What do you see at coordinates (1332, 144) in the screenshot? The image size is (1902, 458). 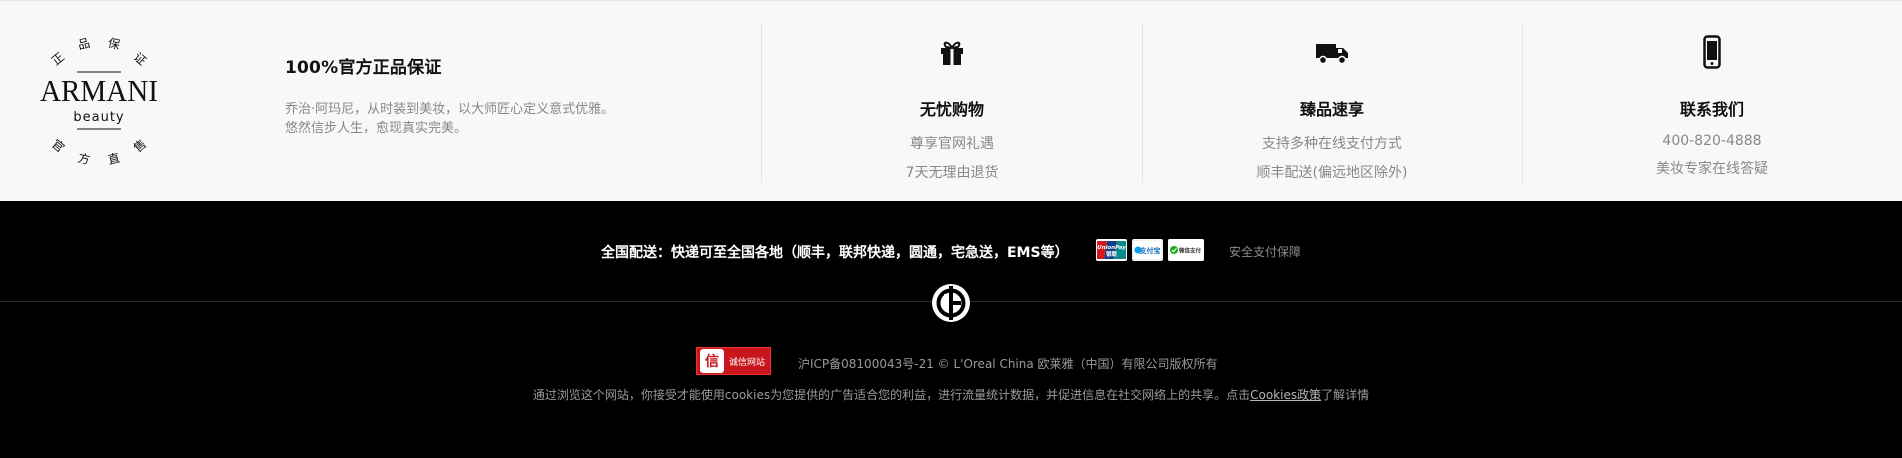 I see `feature-line: 支持多种在线支付方式` at bounding box center [1332, 144].